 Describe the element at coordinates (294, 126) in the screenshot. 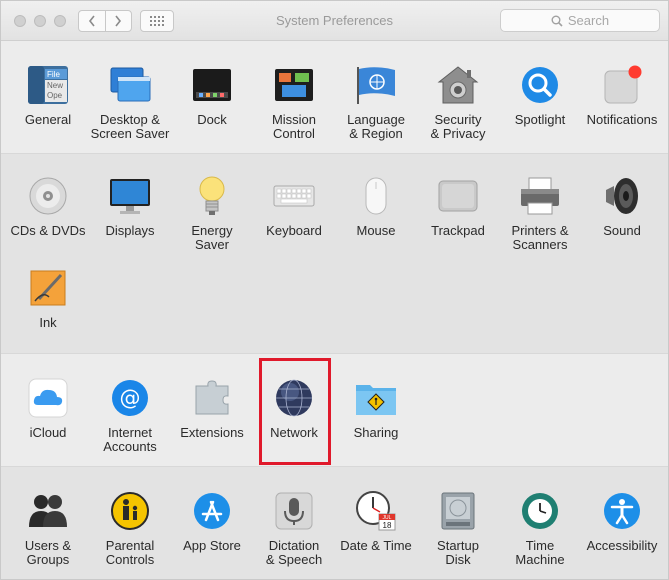

I see `pref-label-mission-control: Mission Control` at that location.